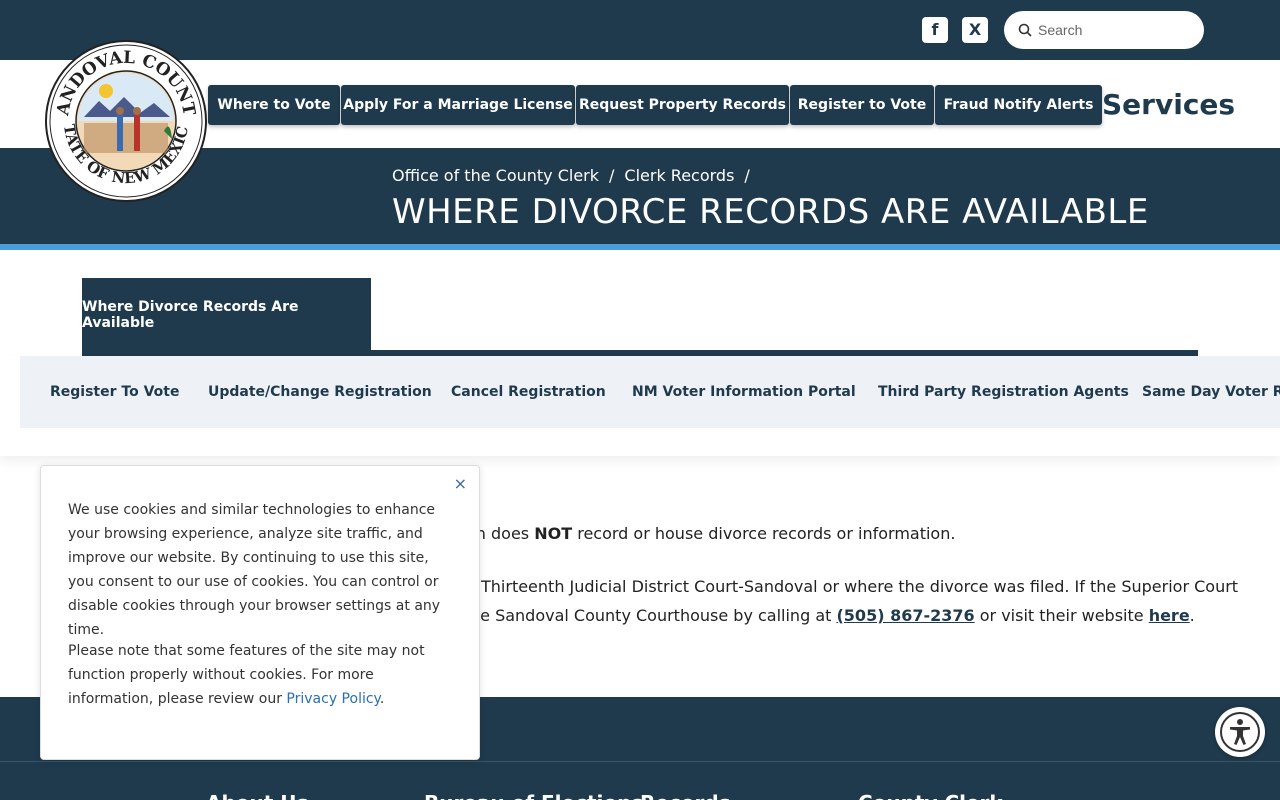 The image size is (1280, 800). What do you see at coordinates (1018, 105) in the screenshot?
I see `nav-fraud-alerts: Fraud Notify Alerts` at bounding box center [1018, 105].